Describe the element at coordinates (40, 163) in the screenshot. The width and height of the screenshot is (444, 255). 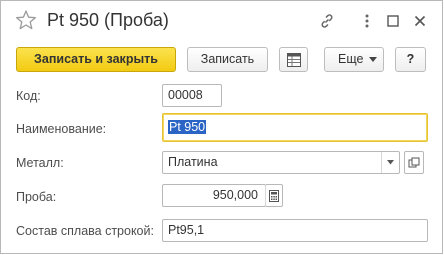
I see `metal-label: Металл:` at that location.